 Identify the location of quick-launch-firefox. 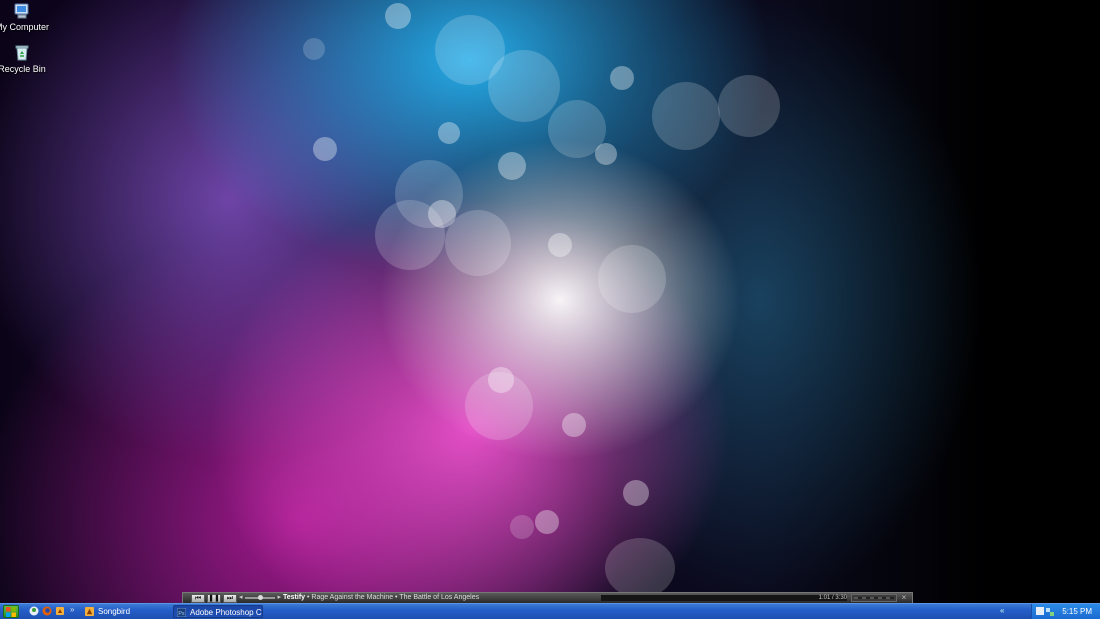
(47, 611).